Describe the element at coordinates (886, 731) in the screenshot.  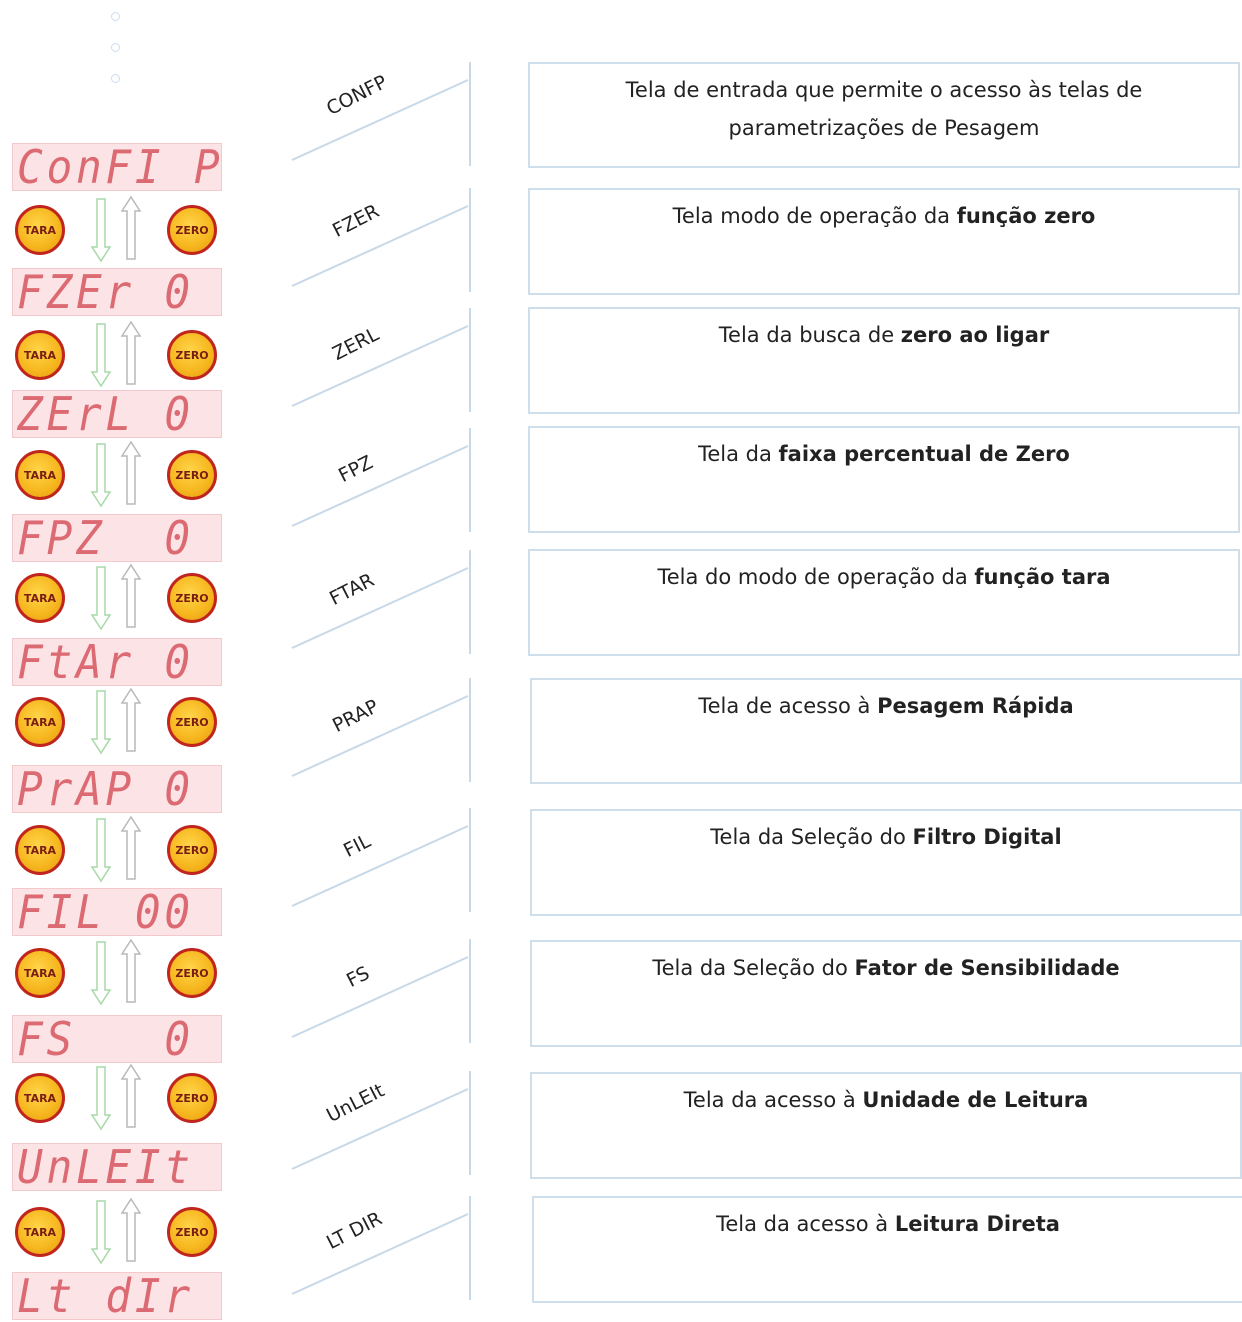
I see `description-box: Tela de acesso à Pesagem Rápida` at that location.